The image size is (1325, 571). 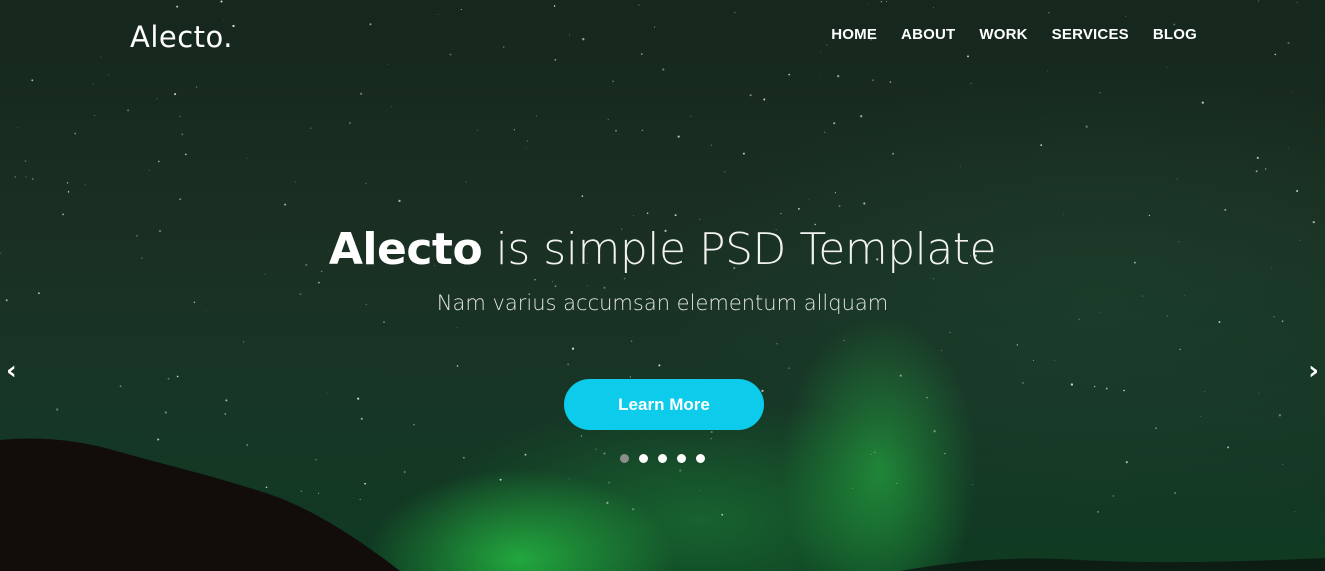 What do you see at coordinates (181, 37) in the screenshot?
I see `brand-logo: Alecto.` at bounding box center [181, 37].